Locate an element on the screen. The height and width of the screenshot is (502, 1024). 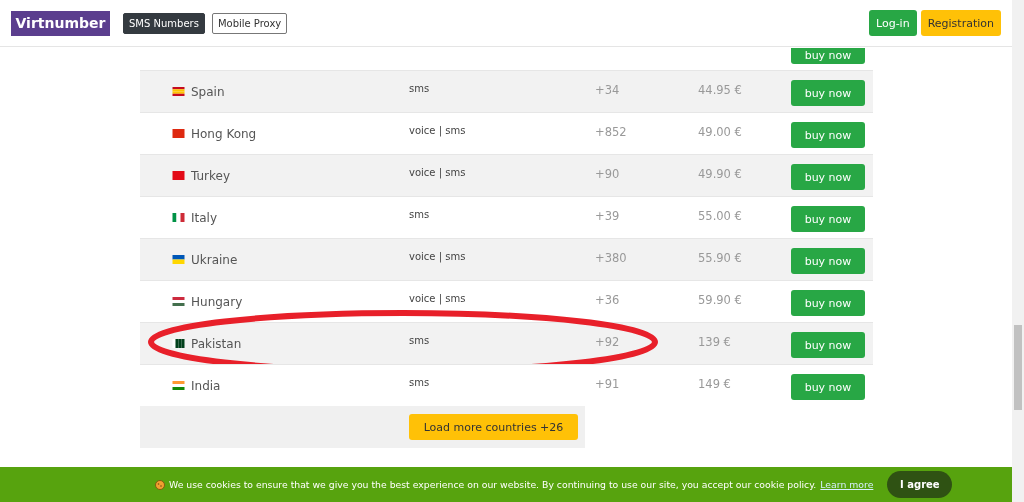
country-code: +39 is located at coordinates (608, 215).